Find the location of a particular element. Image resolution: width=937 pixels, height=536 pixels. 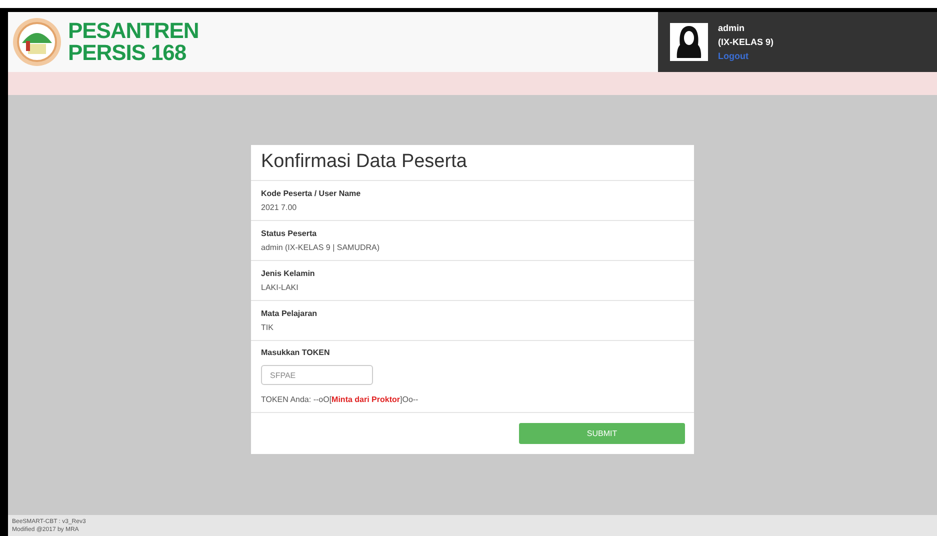

brand-title: PESANTREN is located at coordinates (133, 31).